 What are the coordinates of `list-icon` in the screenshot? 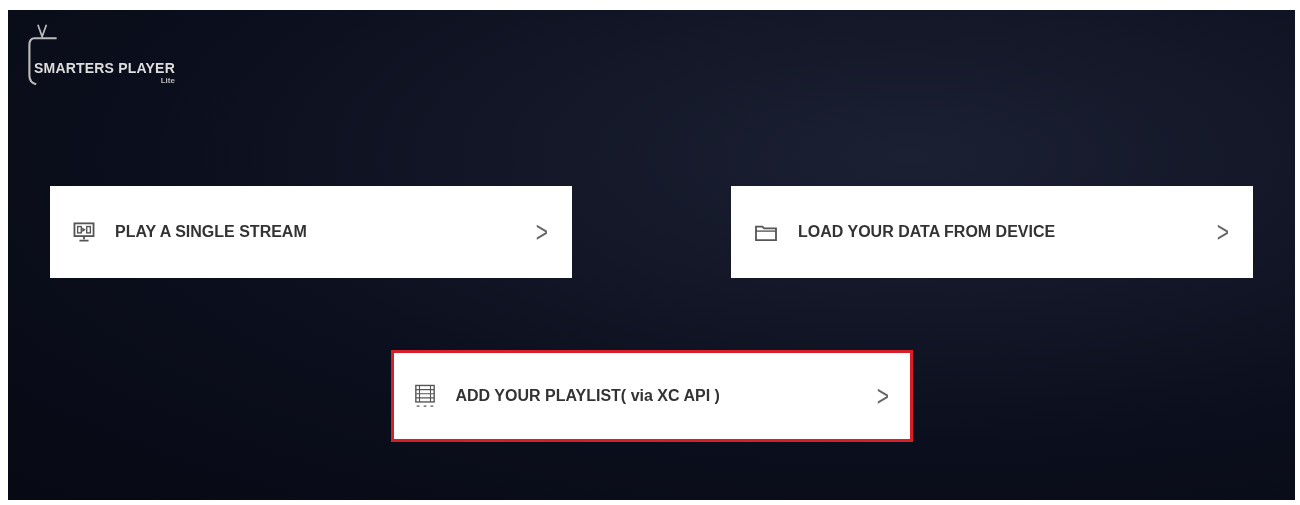 It's located at (424, 396).